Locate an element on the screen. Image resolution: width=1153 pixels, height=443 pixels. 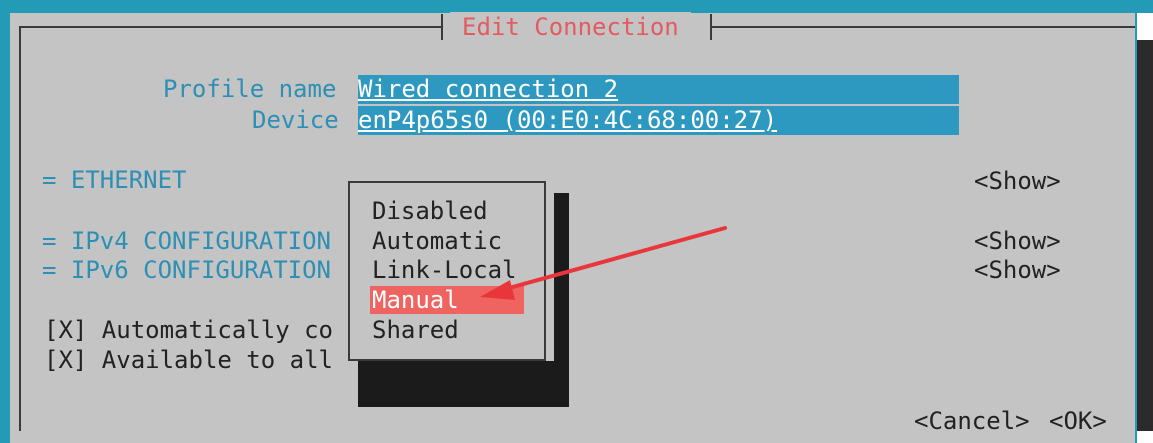
annotation-arrow-icon is located at coordinates (603, 263).